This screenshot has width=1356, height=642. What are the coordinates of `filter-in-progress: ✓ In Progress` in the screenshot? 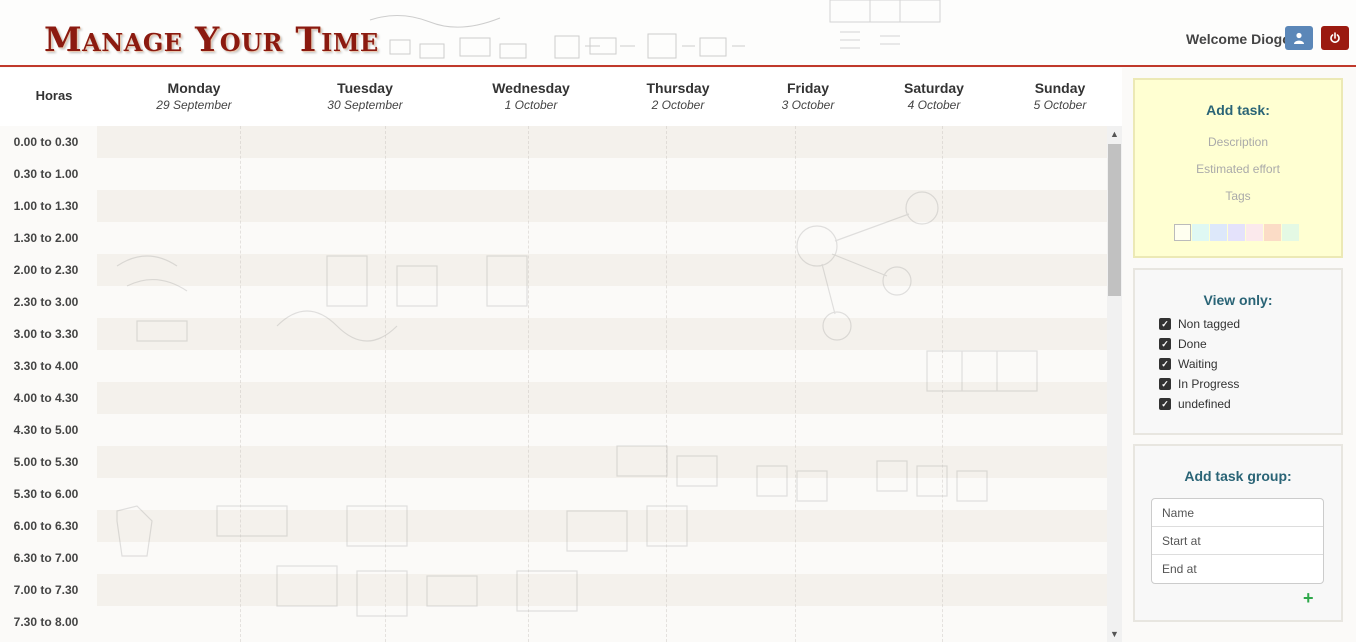 It's located at (1199, 384).